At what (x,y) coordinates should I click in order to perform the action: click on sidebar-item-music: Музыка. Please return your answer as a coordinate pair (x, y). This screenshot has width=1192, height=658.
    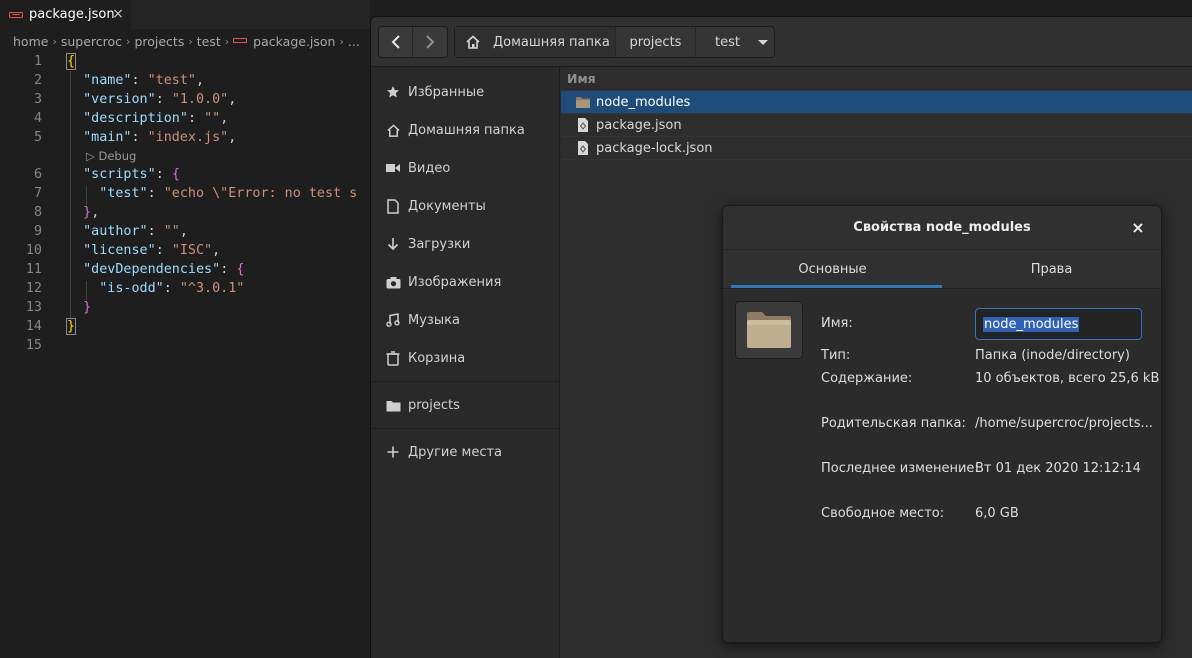
    Looking at the image, I should click on (465, 320).